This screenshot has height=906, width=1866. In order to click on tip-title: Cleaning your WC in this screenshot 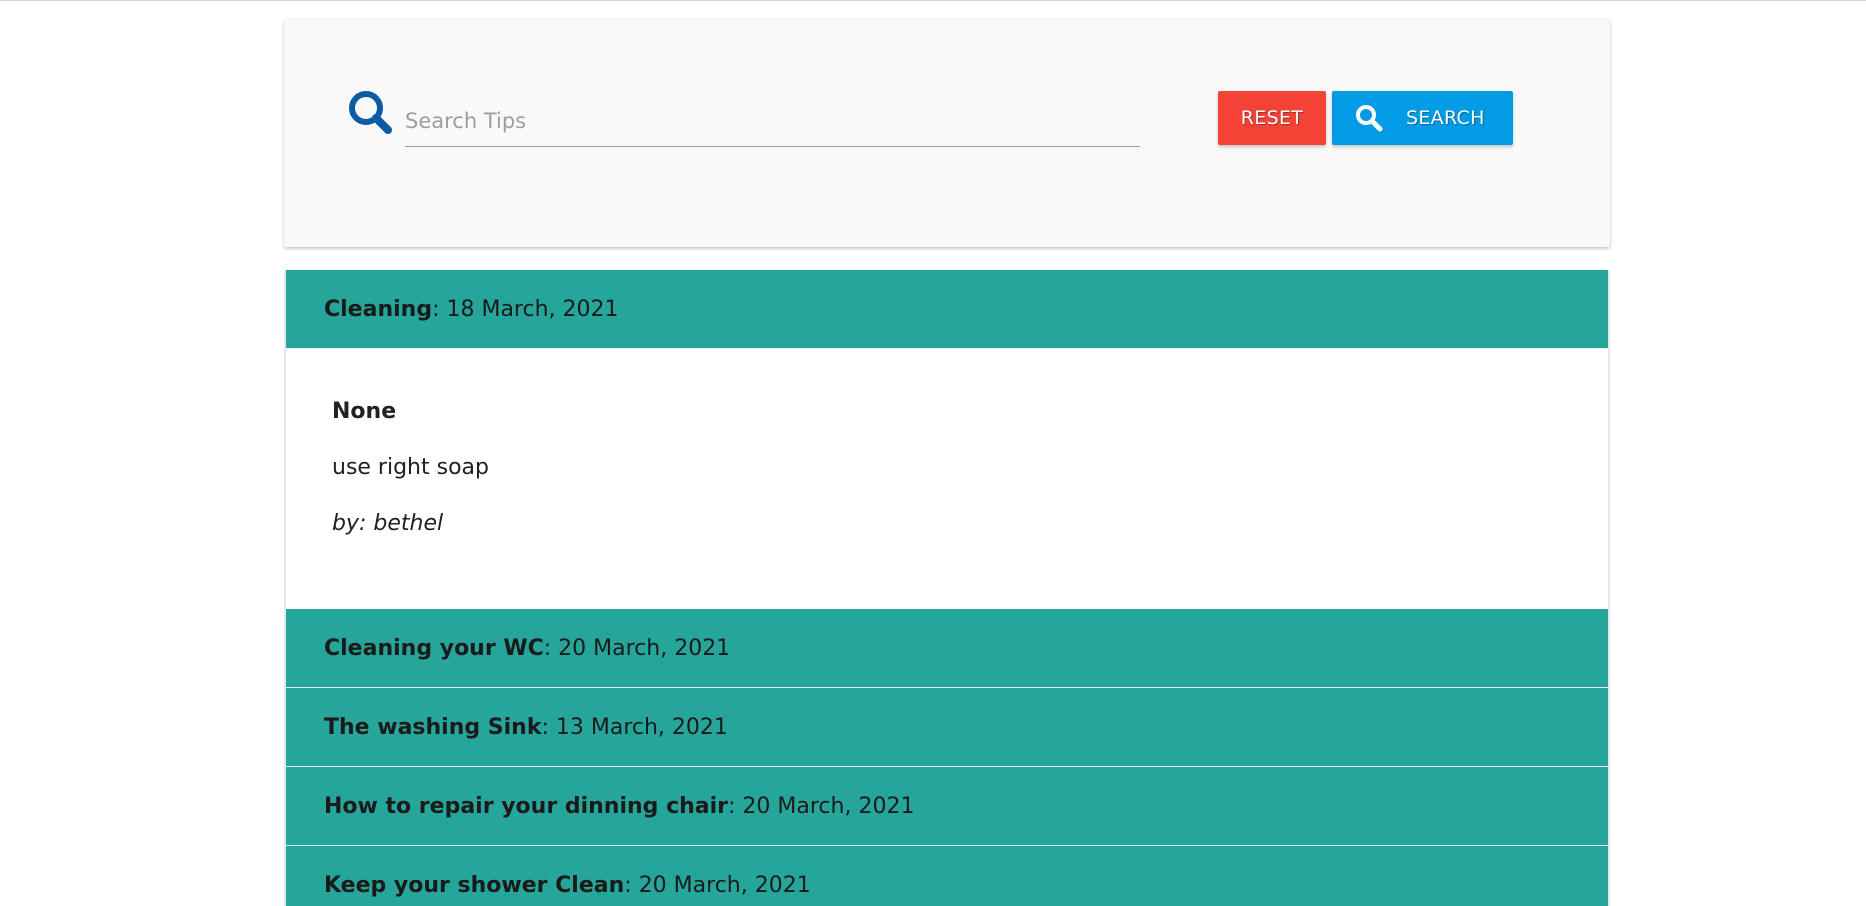, I will do `click(434, 648)`.